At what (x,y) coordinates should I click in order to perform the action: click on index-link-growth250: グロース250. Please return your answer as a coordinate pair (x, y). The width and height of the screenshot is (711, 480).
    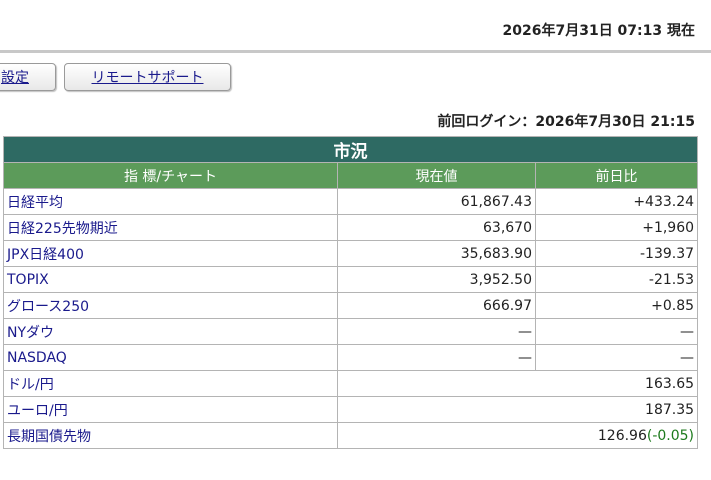
    Looking at the image, I should click on (170, 305).